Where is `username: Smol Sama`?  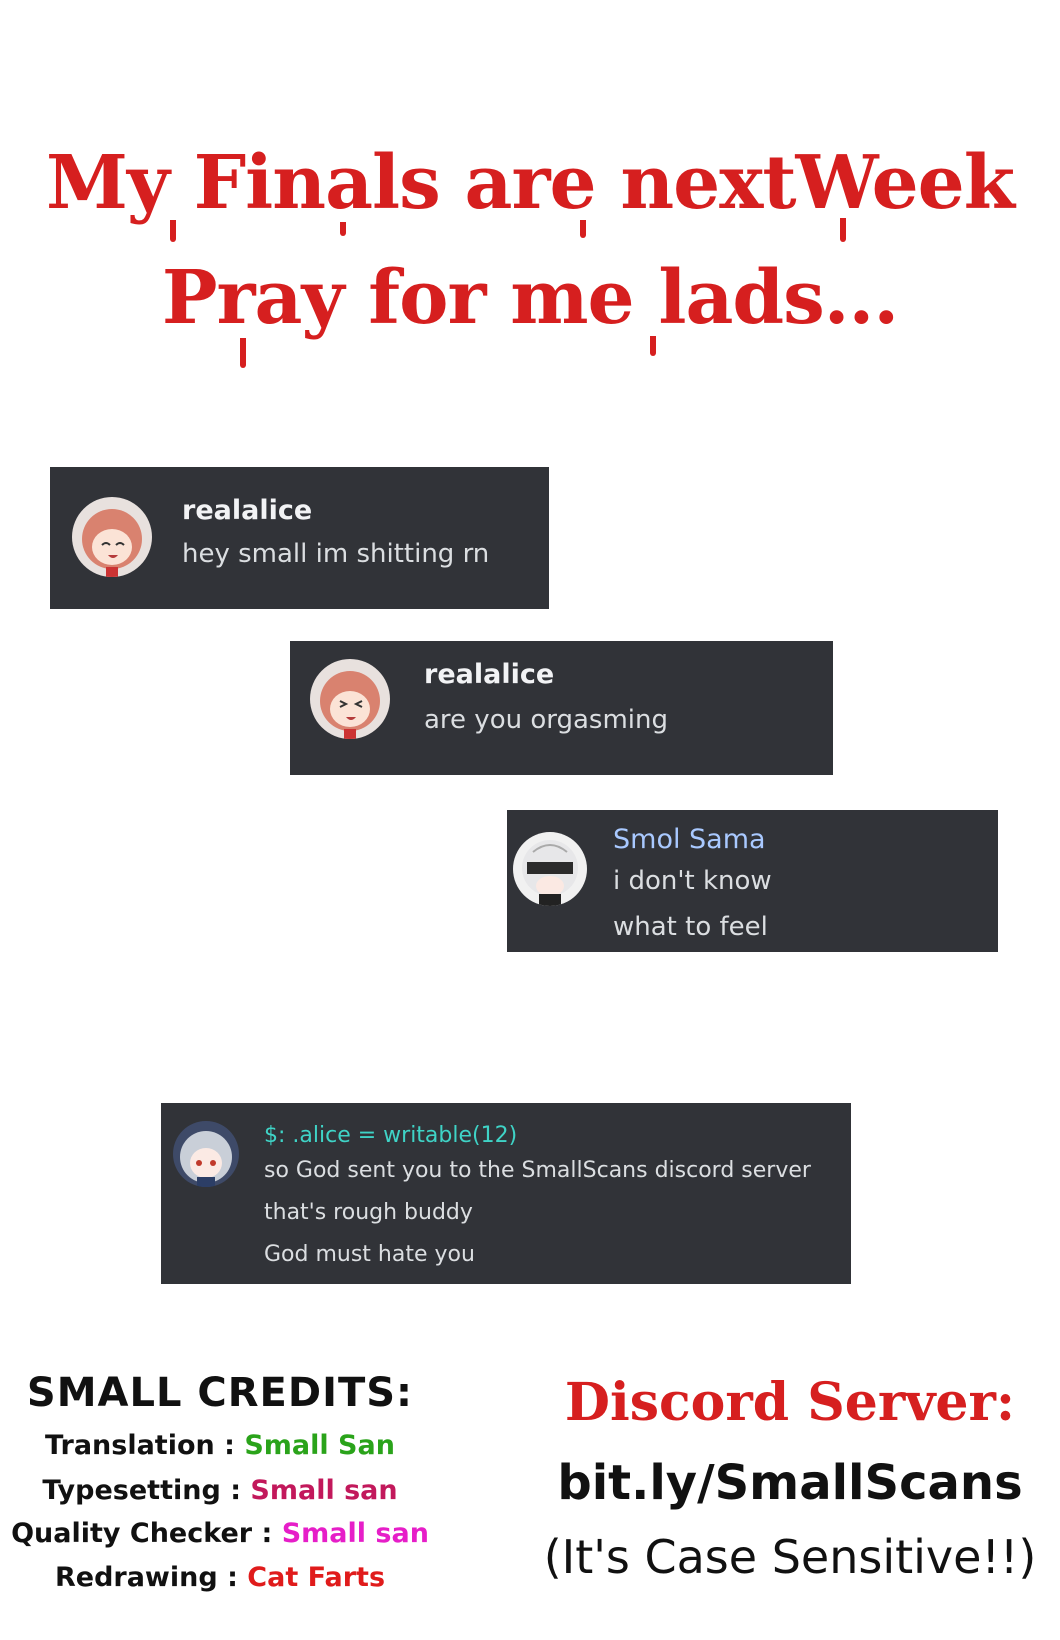
username: Smol Sama is located at coordinates (689, 839).